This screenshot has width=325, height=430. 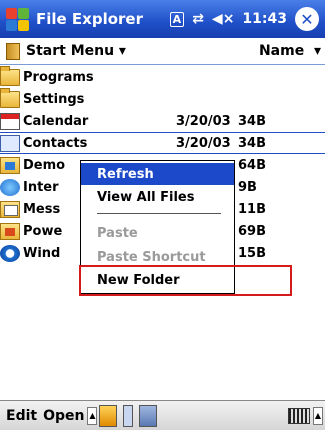 What do you see at coordinates (185, 280) in the screenshot?
I see `highlight-annotation` at bounding box center [185, 280].